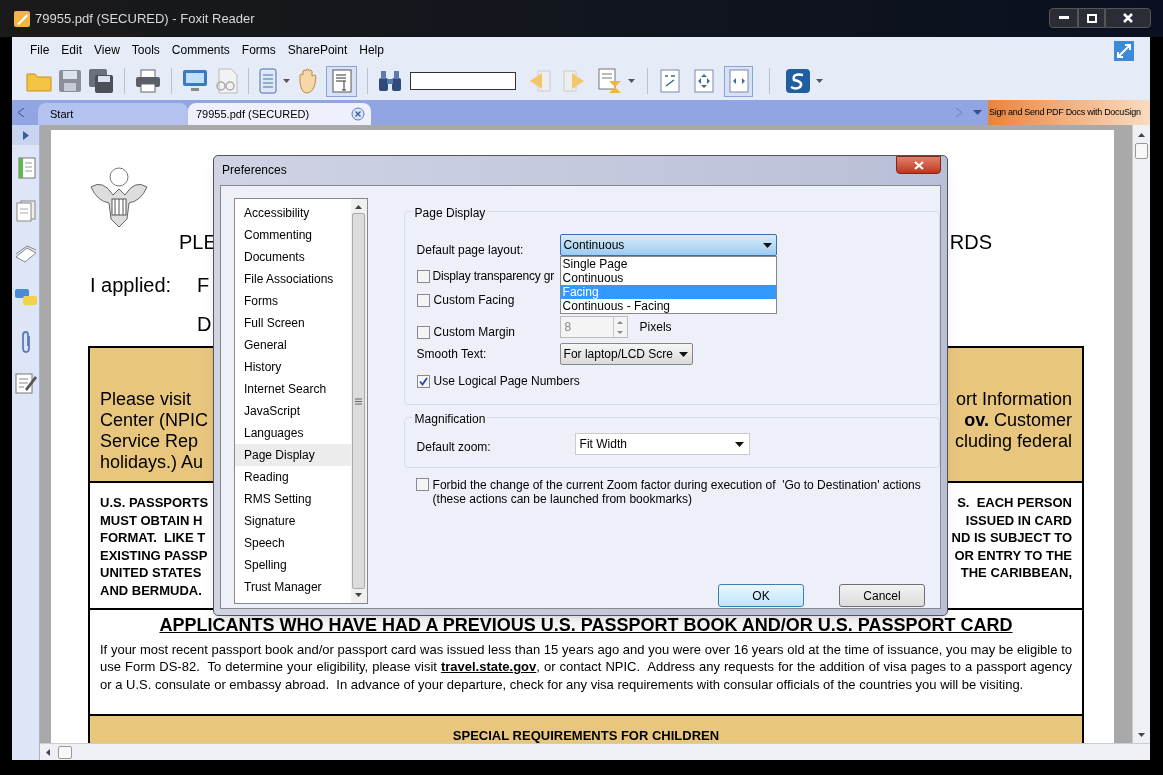 The image size is (1163, 775). Describe the element at coordinates (474, 300) in the screenshot. I see `checkbox-label: Custom Facing` at that location.